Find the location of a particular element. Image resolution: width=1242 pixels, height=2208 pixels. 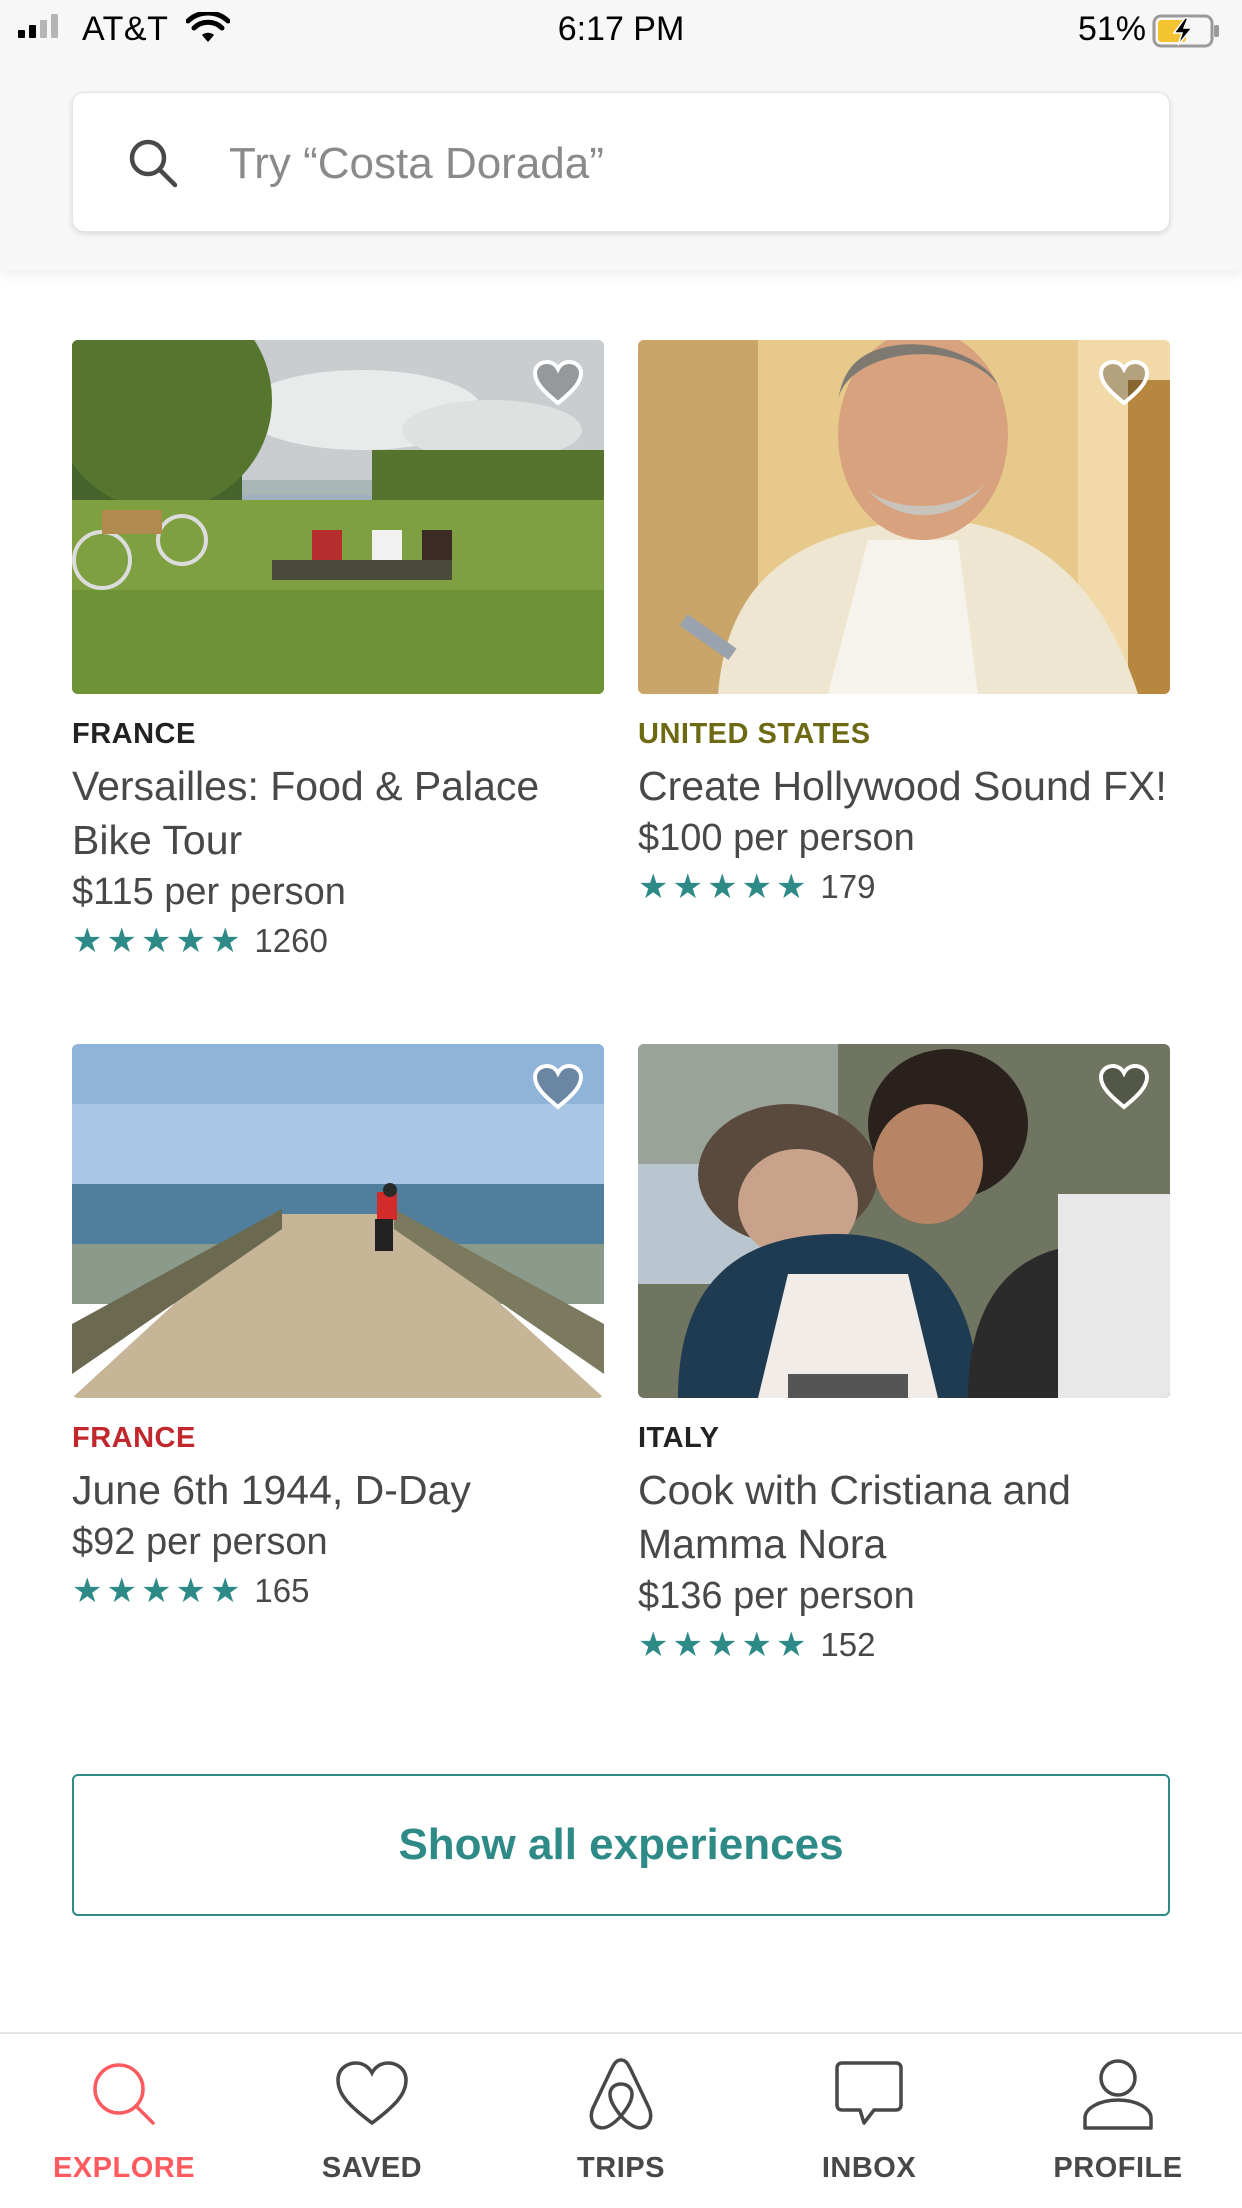

tab-profile: PROFILE is located at coordinates (1118, 2129).